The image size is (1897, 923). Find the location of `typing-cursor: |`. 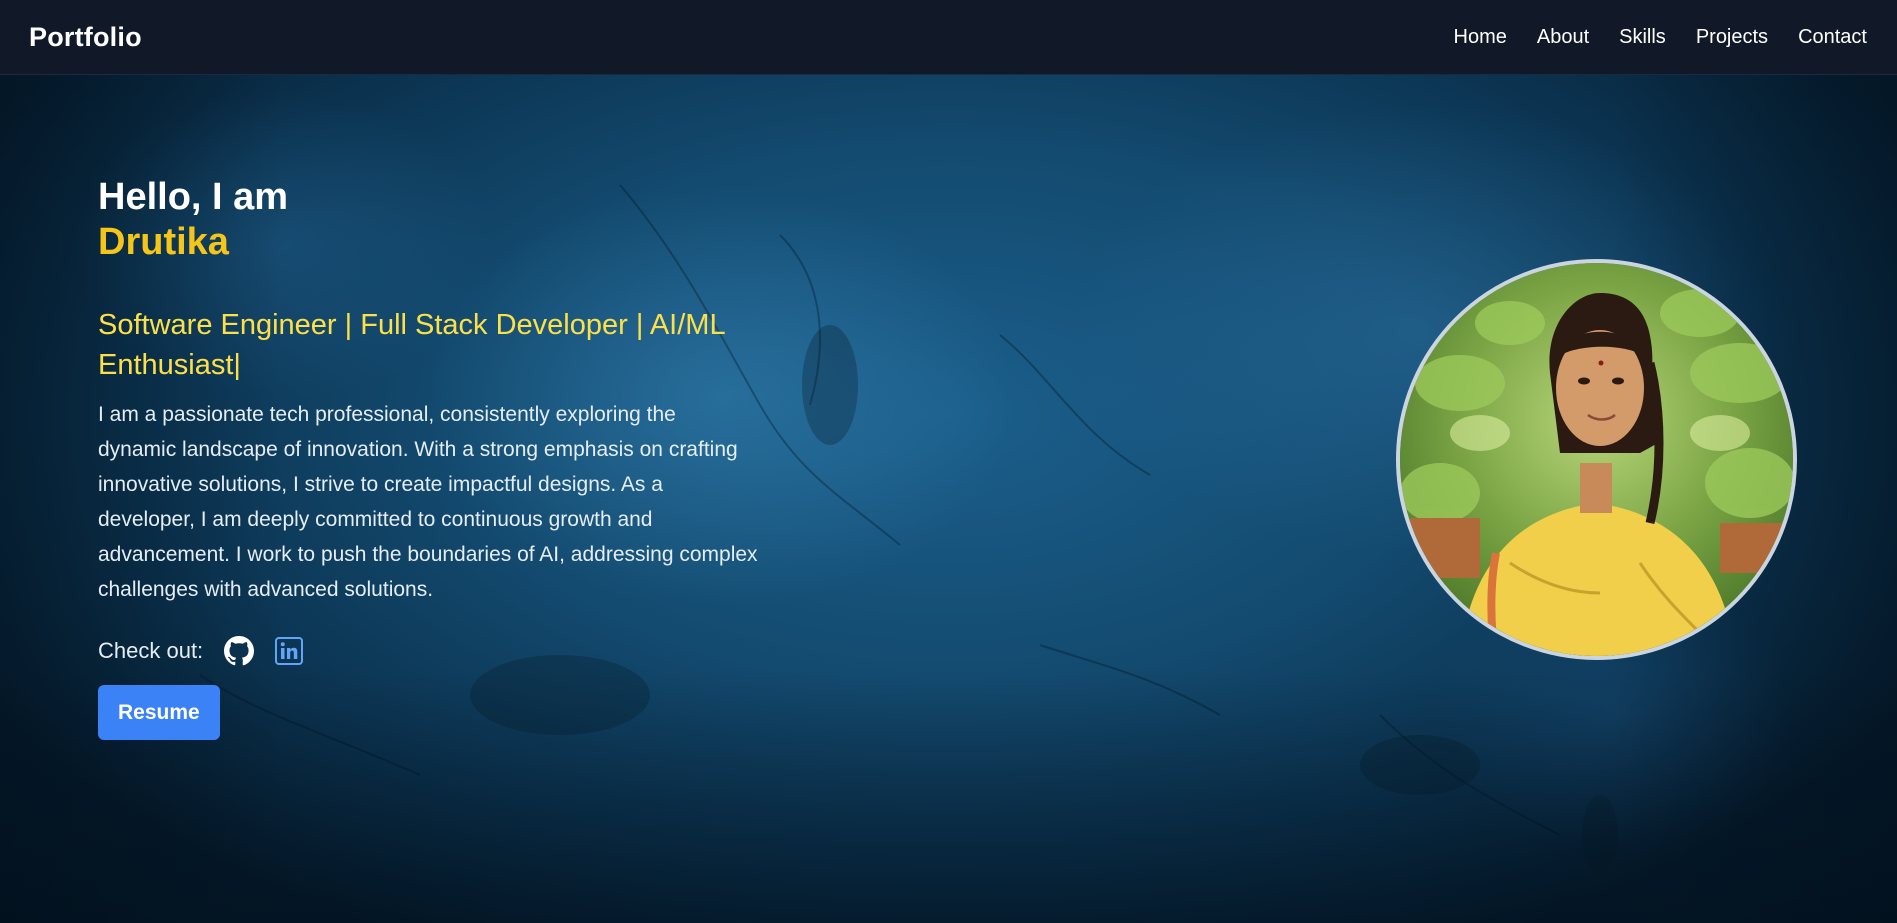

typing-cursor: | is located at coordinates (237, 365).